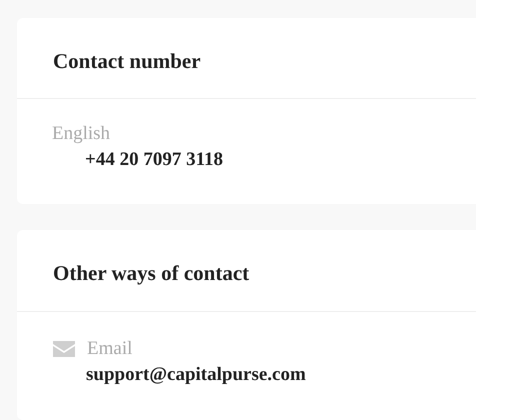  What do you see at coordinates (64, 349) in the screenshot?
I see `mail-icon` at bounding box center [64, 349].